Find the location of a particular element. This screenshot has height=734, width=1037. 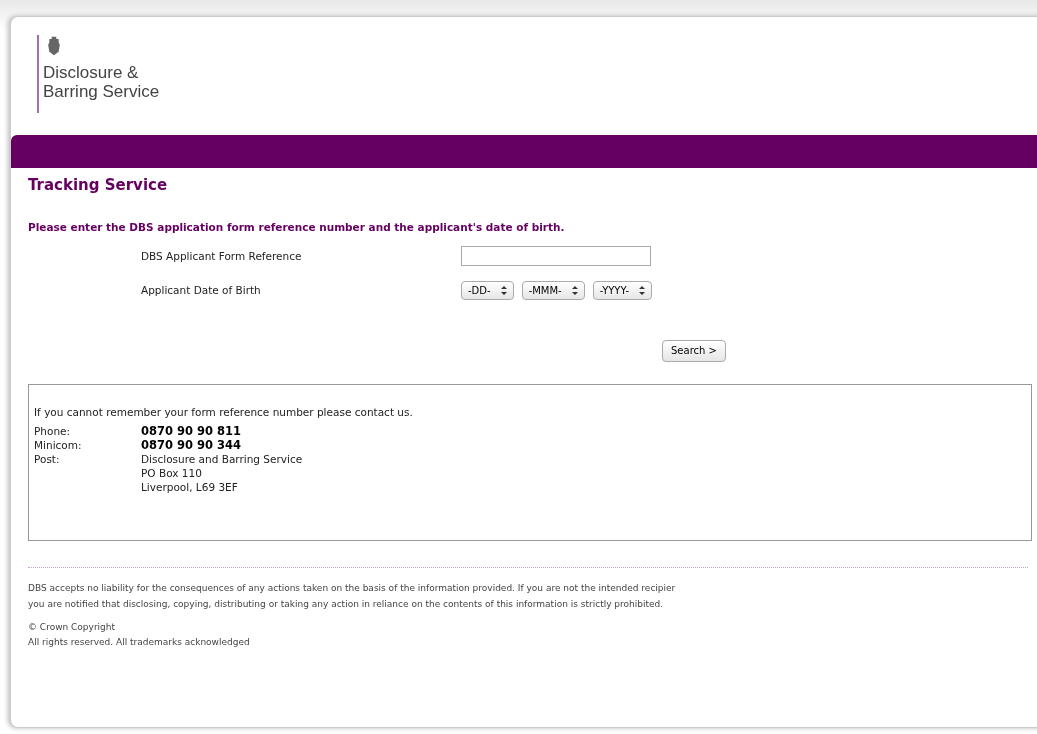

contact-label: Minicom: is located at coordinates (58, 444).